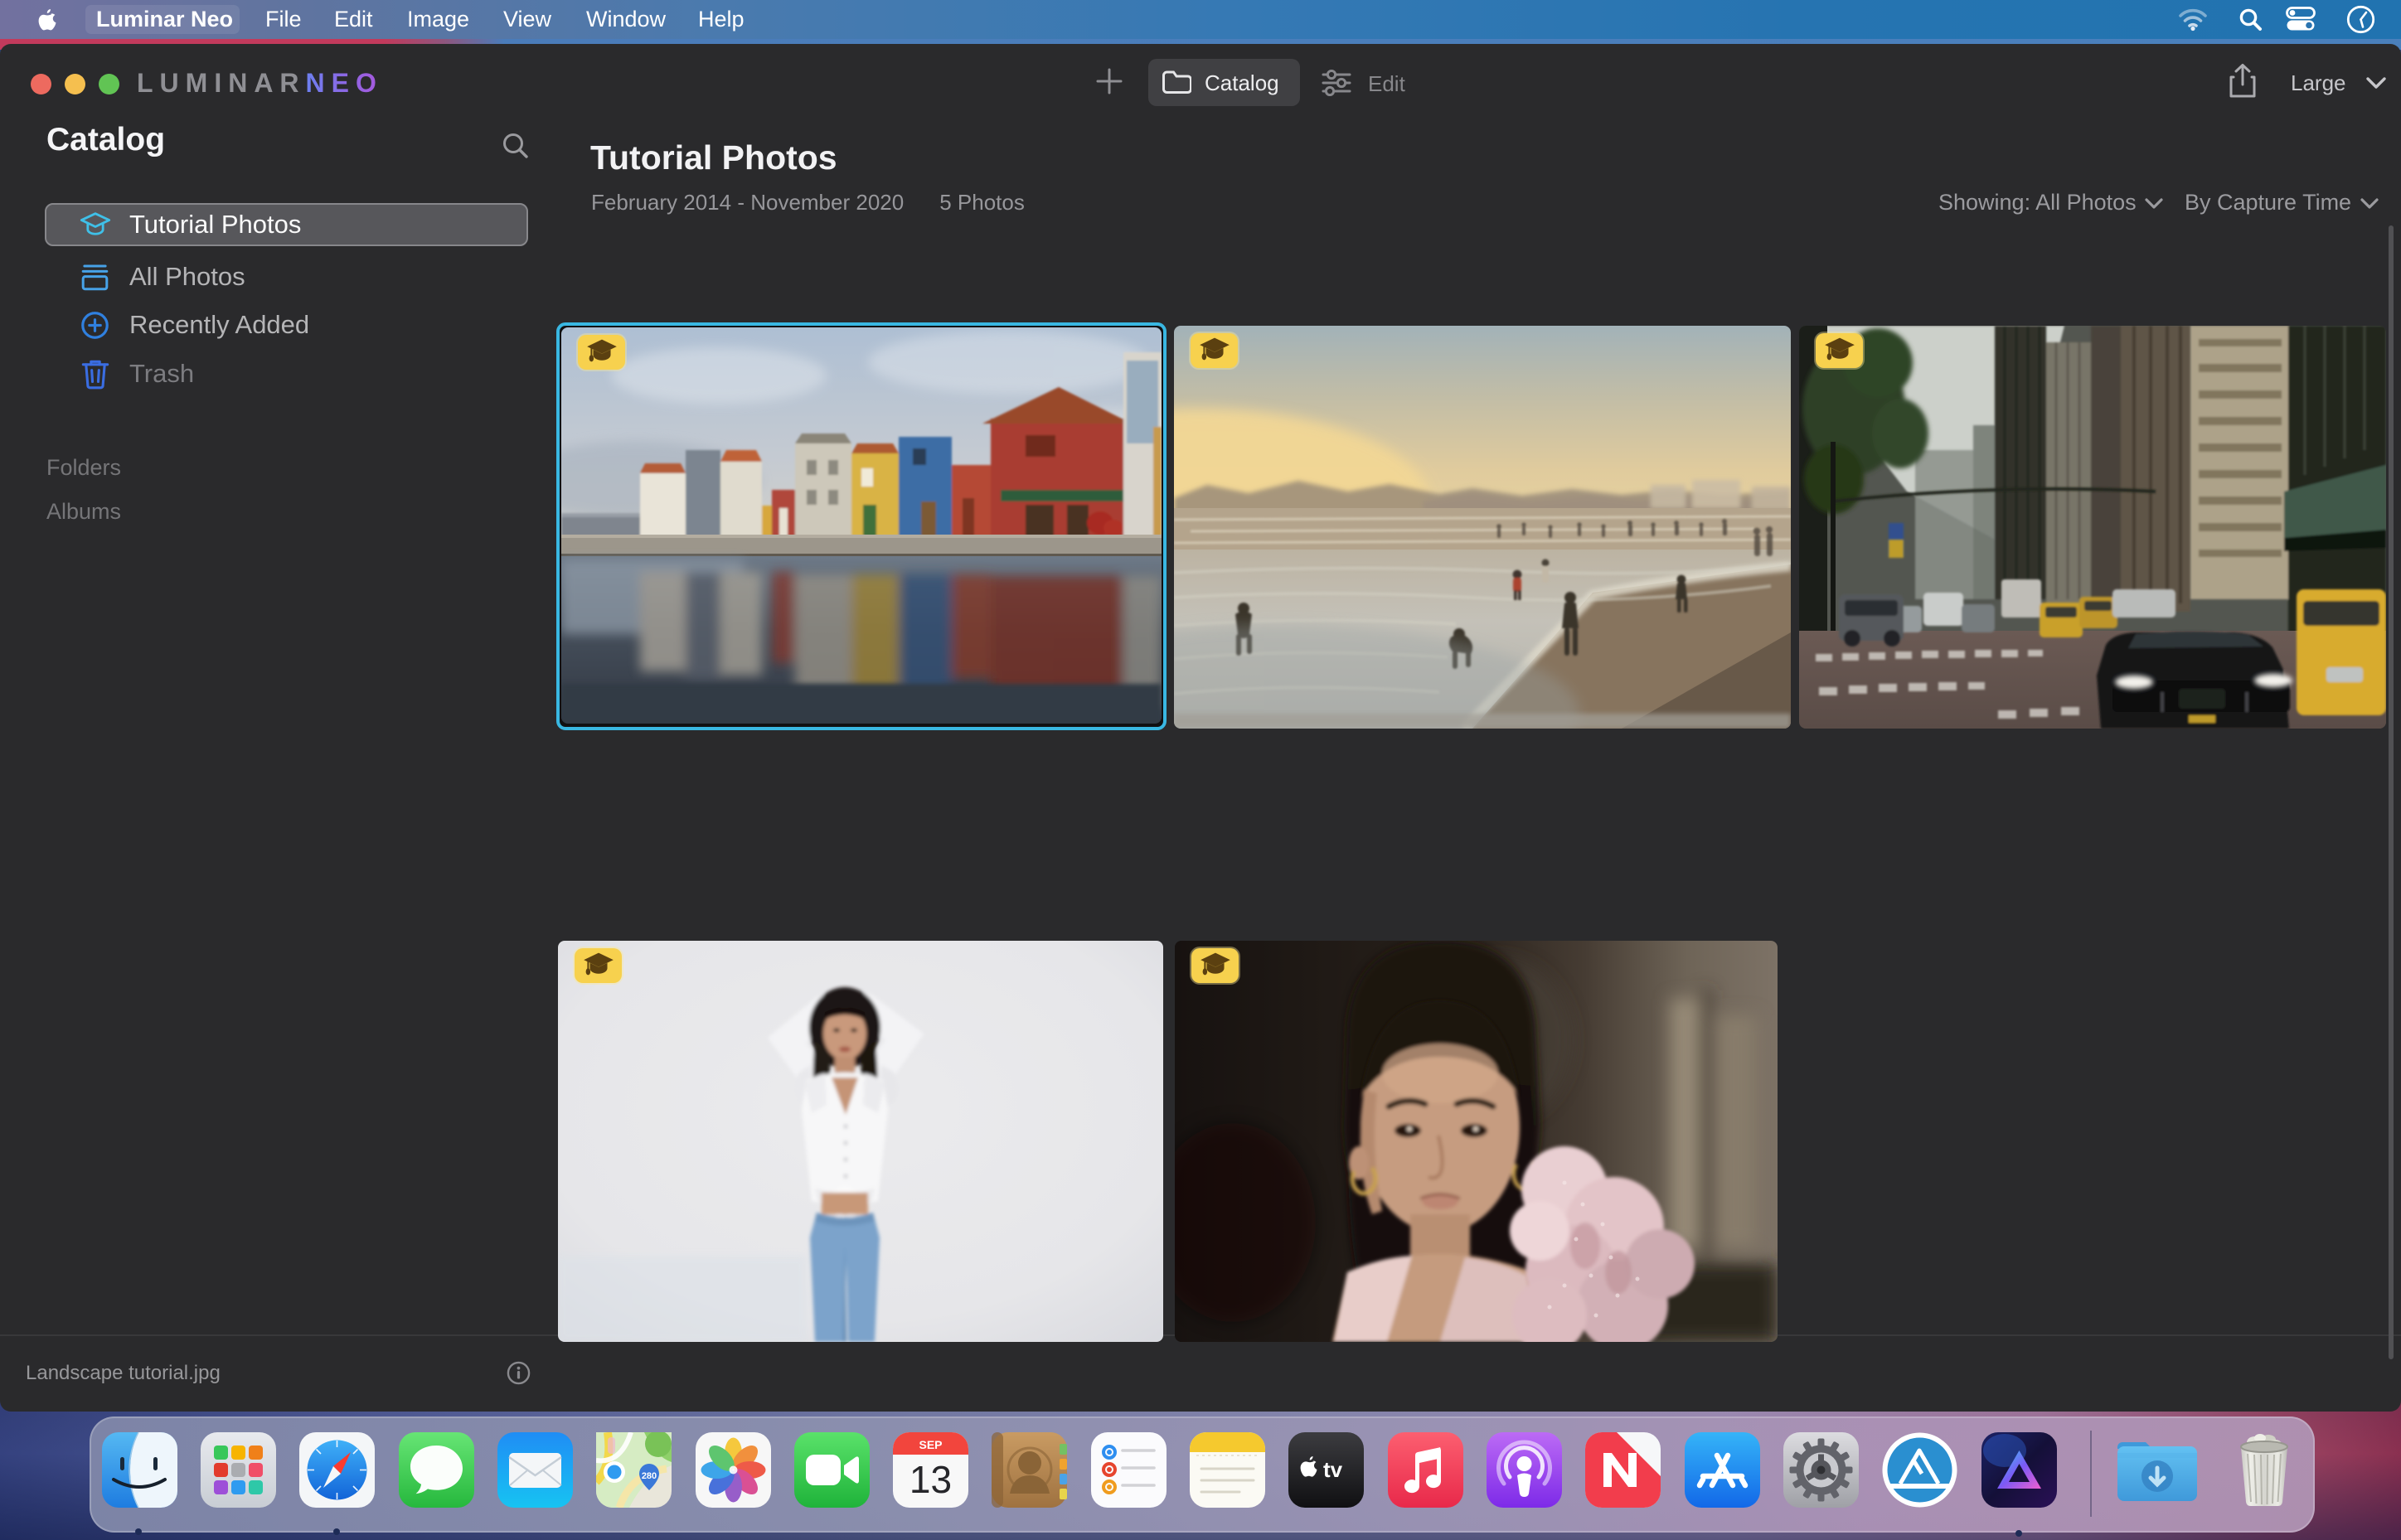 This screenshot has height=1540, width=2401. What do you see at coordinates (930, 1480) in the screenshot?
I see `svg-text: 13` at bounding box center [930, 1480].